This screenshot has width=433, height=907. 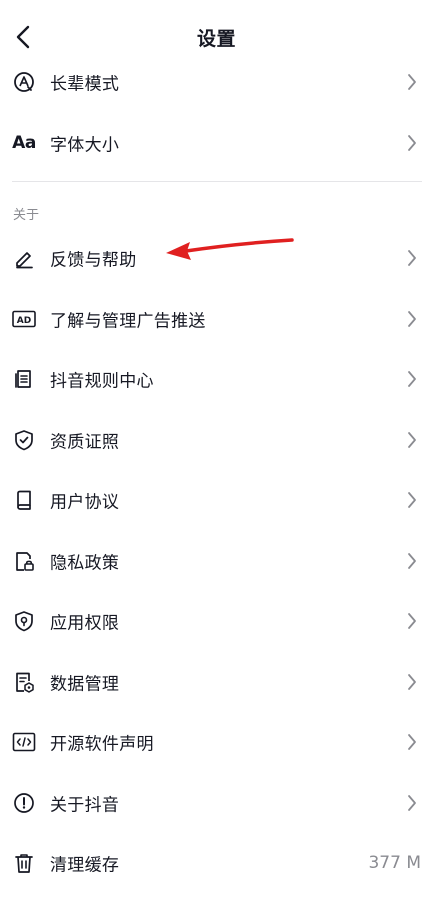 What do you see at coordinates (85, 502) in the screenshot?
I see `settings-row-label: 用户协议` at bounding box center [85, 502].